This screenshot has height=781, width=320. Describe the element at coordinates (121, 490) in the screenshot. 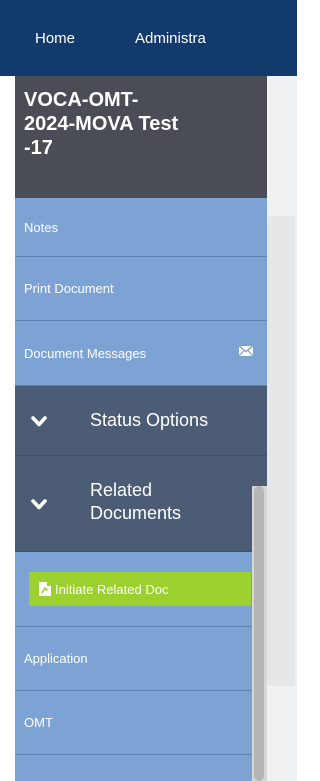

I see `section-related-label-line1: Related` at that location.